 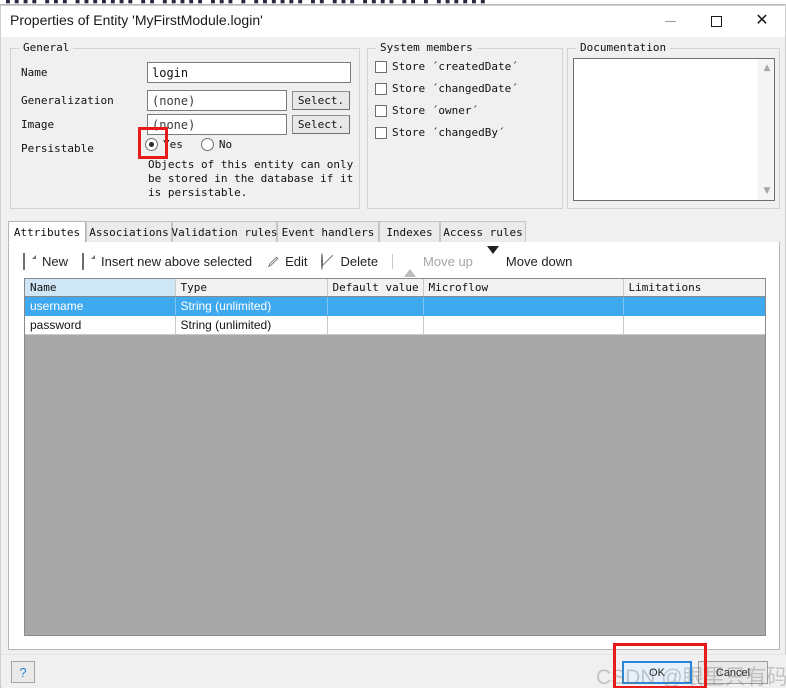 I want to click on toolbar-move-up-button: Move up, so click(x=438, y=265).